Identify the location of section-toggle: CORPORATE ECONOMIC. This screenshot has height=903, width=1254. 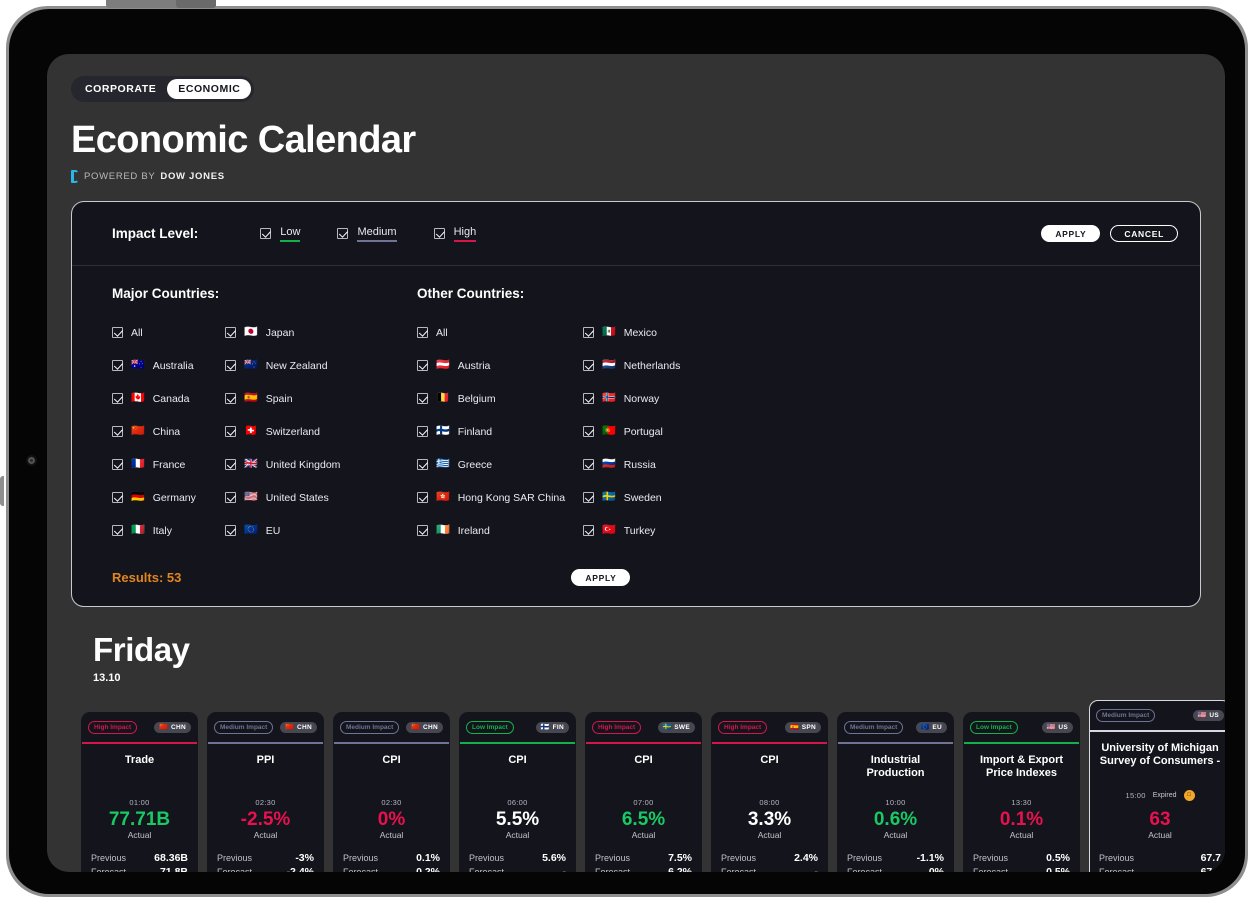
(163, 89).